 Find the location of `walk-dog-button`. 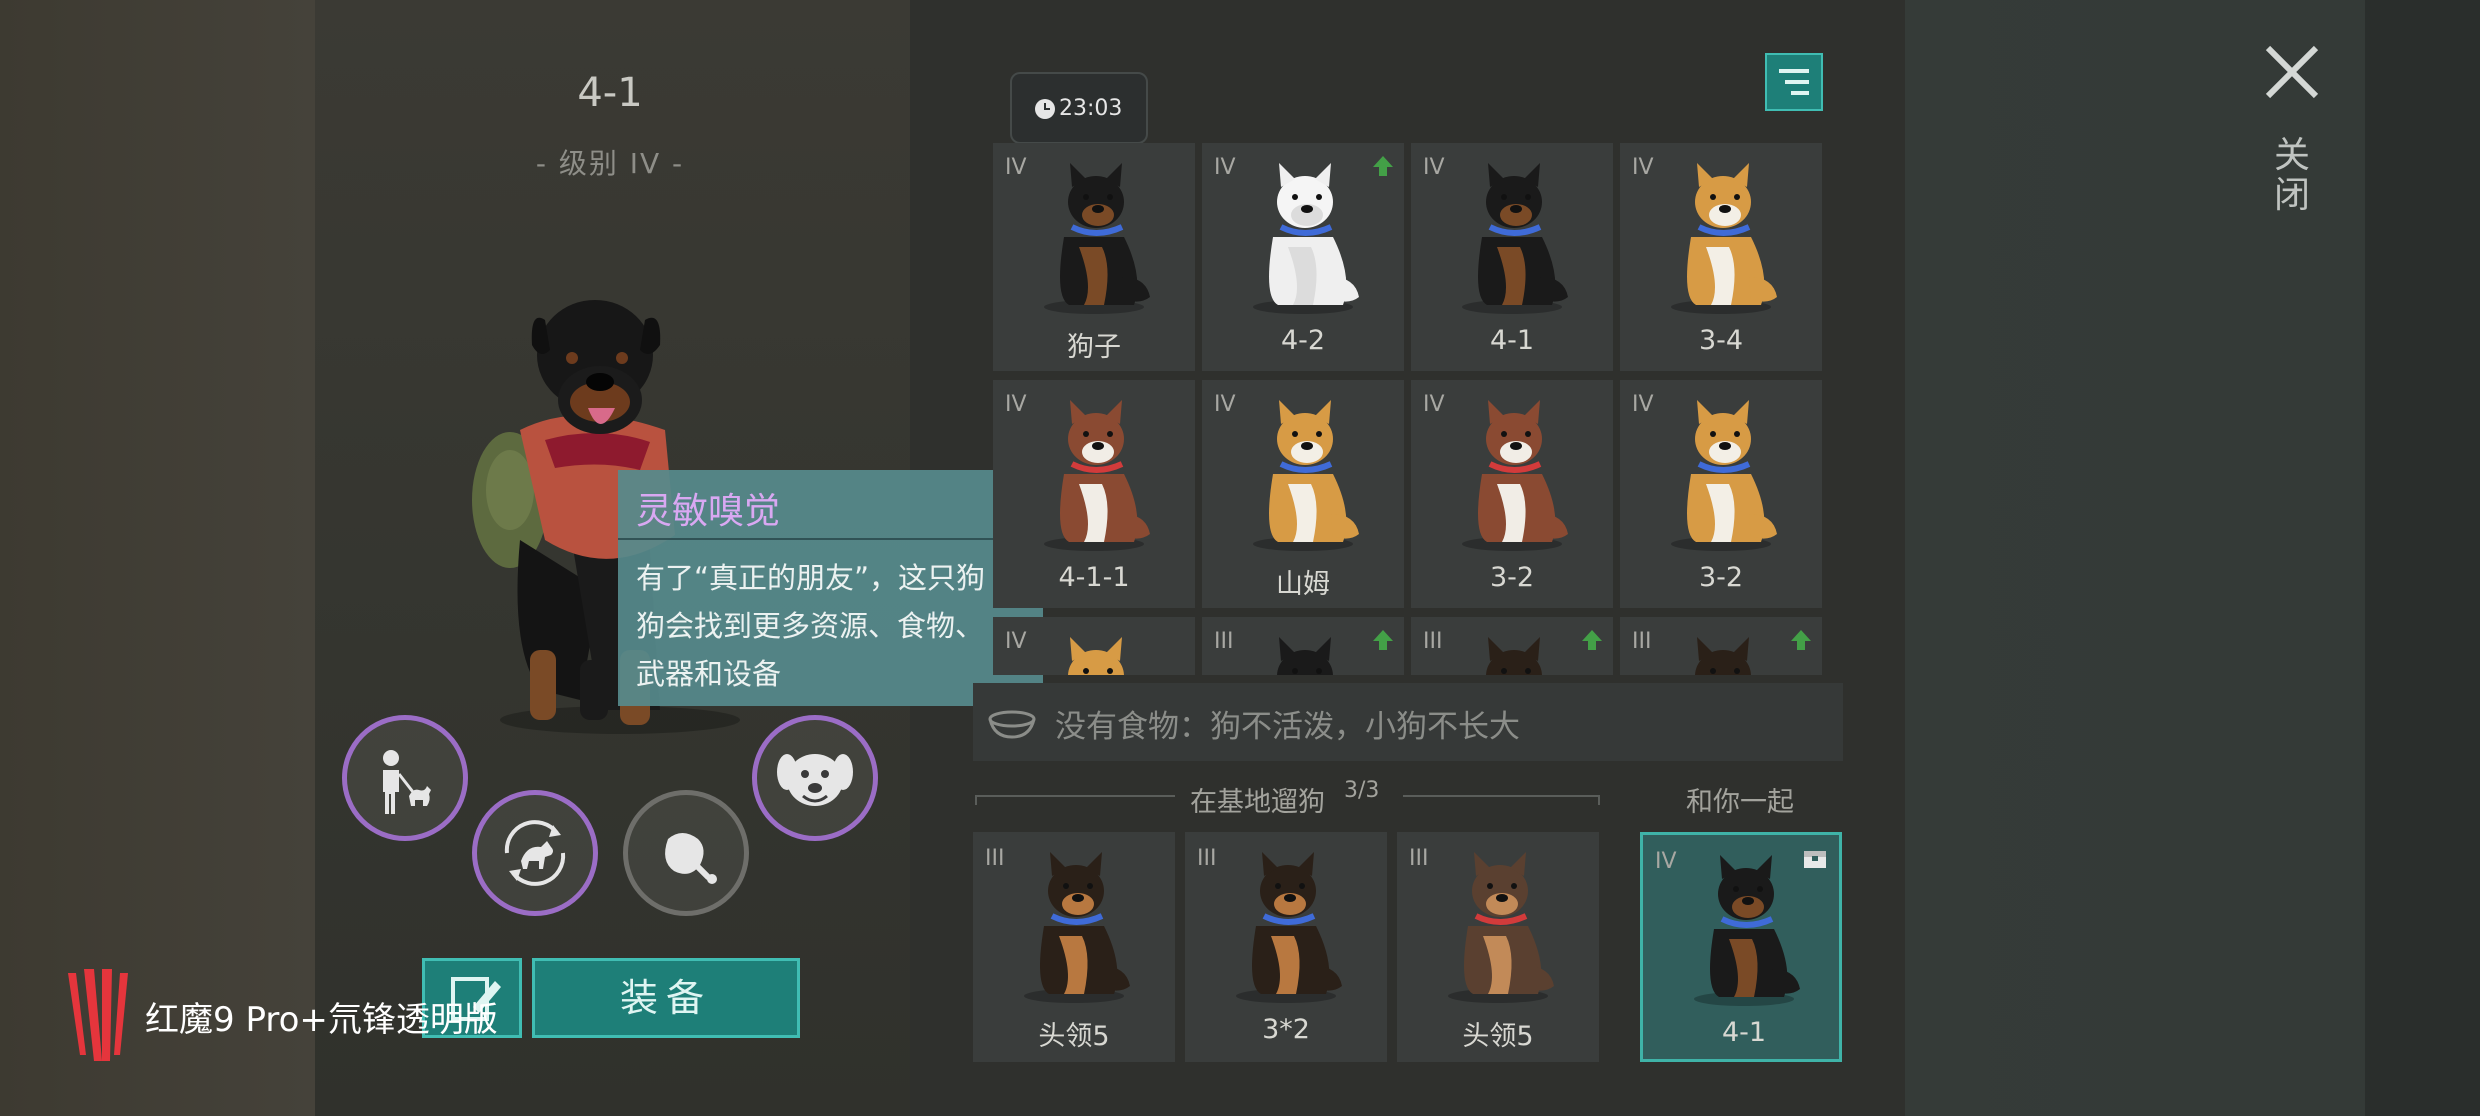

walk-dog-button is located at coordinates (405, 778).